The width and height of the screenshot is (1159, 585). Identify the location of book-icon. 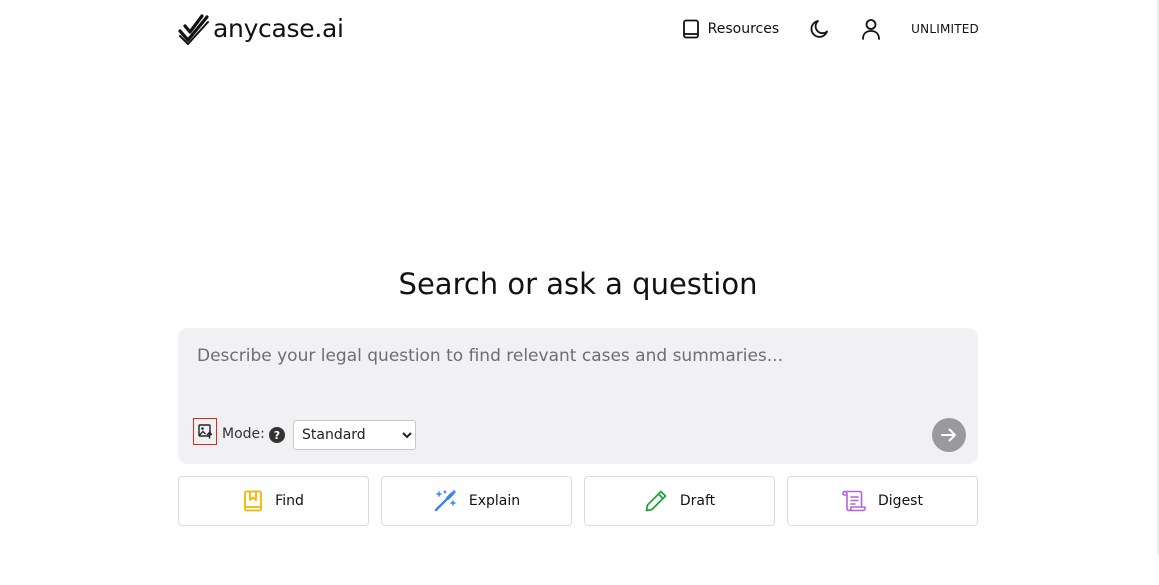
(690, 29).